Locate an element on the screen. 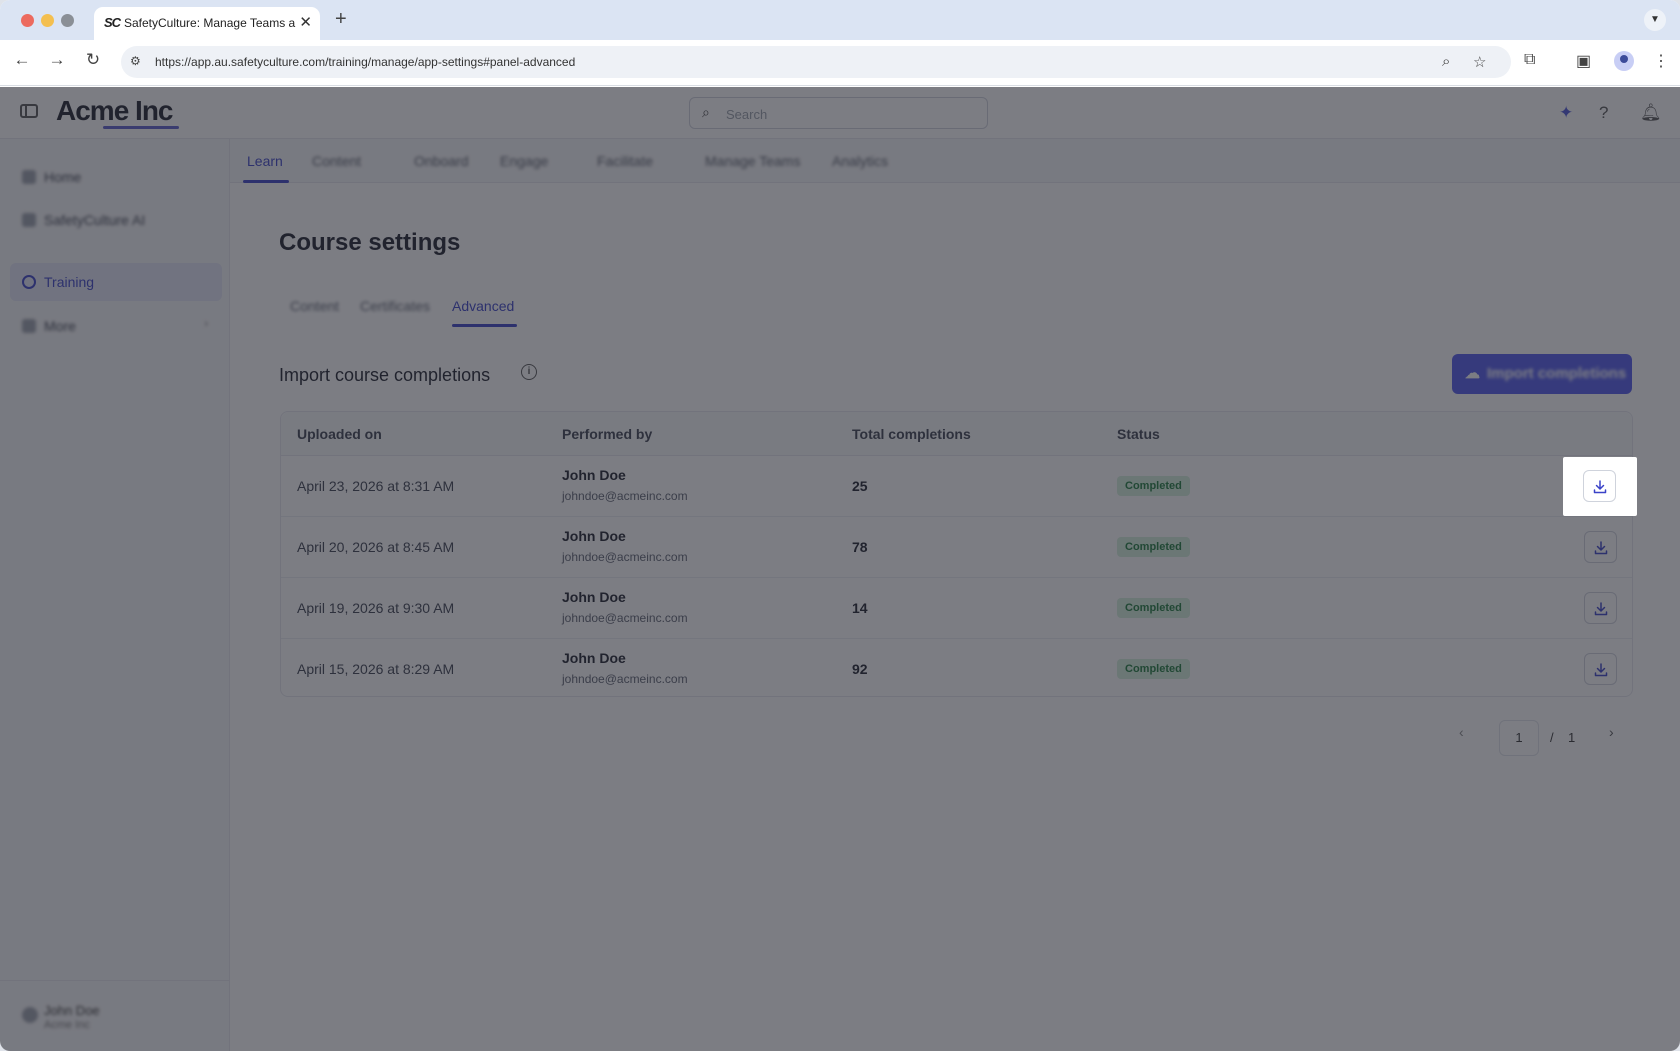 The width and height of the screenshot is (1680, 1051). chevron-left-icon: ‹ is located at coordinates (1461, 732).